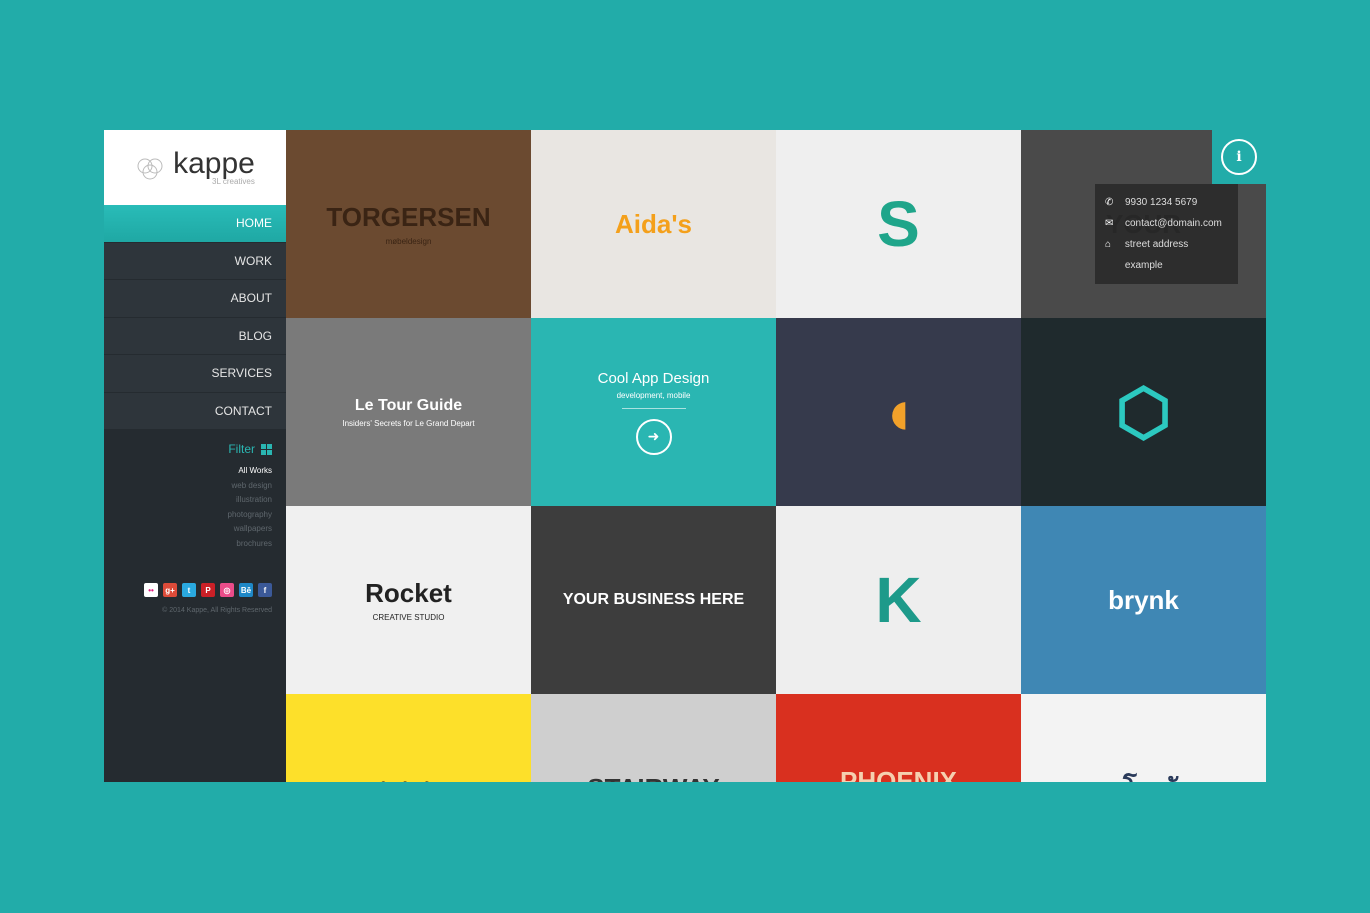 The image size is (1370, 913). I want to click on filter-item: All Works, so click(188, 471).